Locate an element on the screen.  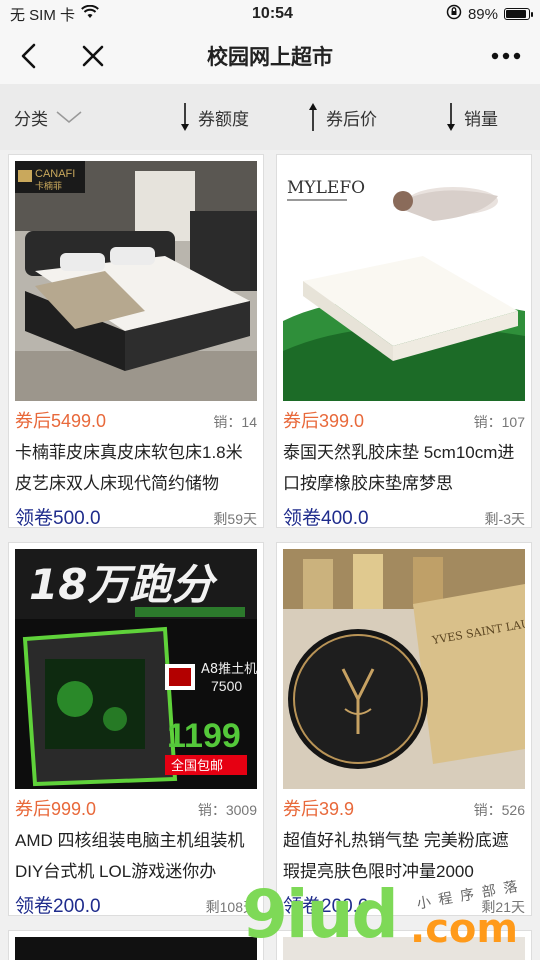
filter-category: 分类 is located at coordinates (48, 117).